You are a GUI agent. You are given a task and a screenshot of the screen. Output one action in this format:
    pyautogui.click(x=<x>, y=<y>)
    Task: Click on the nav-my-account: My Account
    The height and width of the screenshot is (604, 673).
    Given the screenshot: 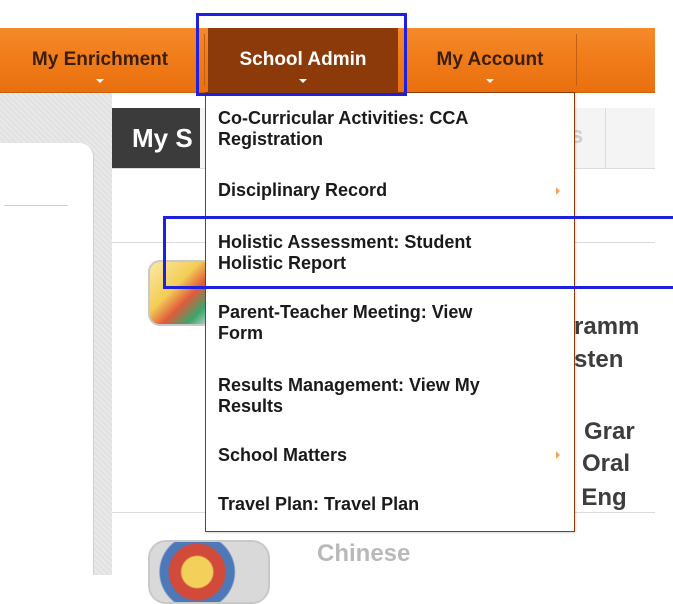 What is the action you would take?
    pyautogui.click(x=490, y=60)
    